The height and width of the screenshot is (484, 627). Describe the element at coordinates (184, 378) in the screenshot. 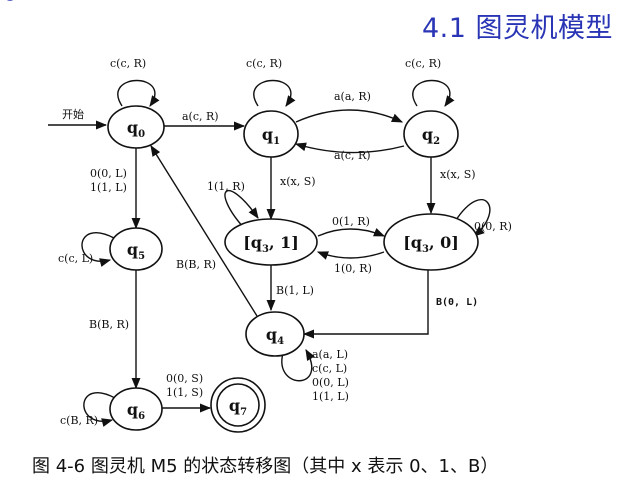

I see `label-q6-q7-1: 0(0, S)` at that location.